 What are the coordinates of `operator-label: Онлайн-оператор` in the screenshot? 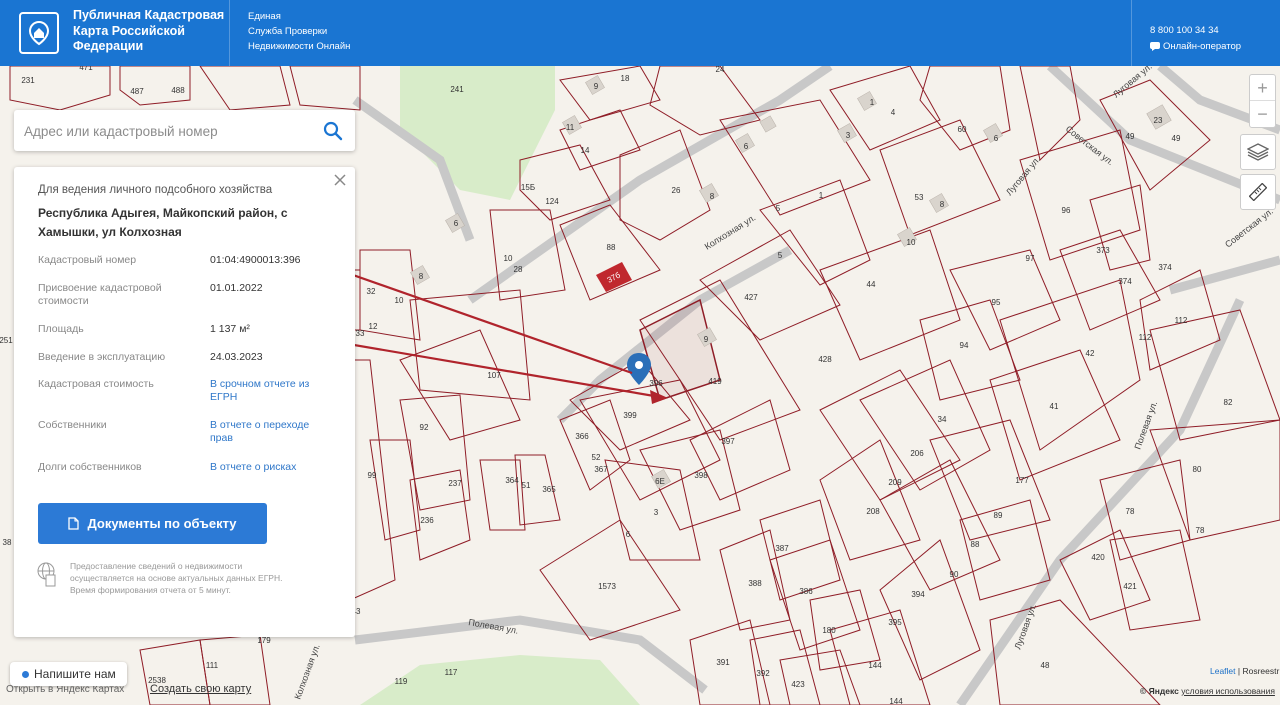 It's located at (1202, 46).